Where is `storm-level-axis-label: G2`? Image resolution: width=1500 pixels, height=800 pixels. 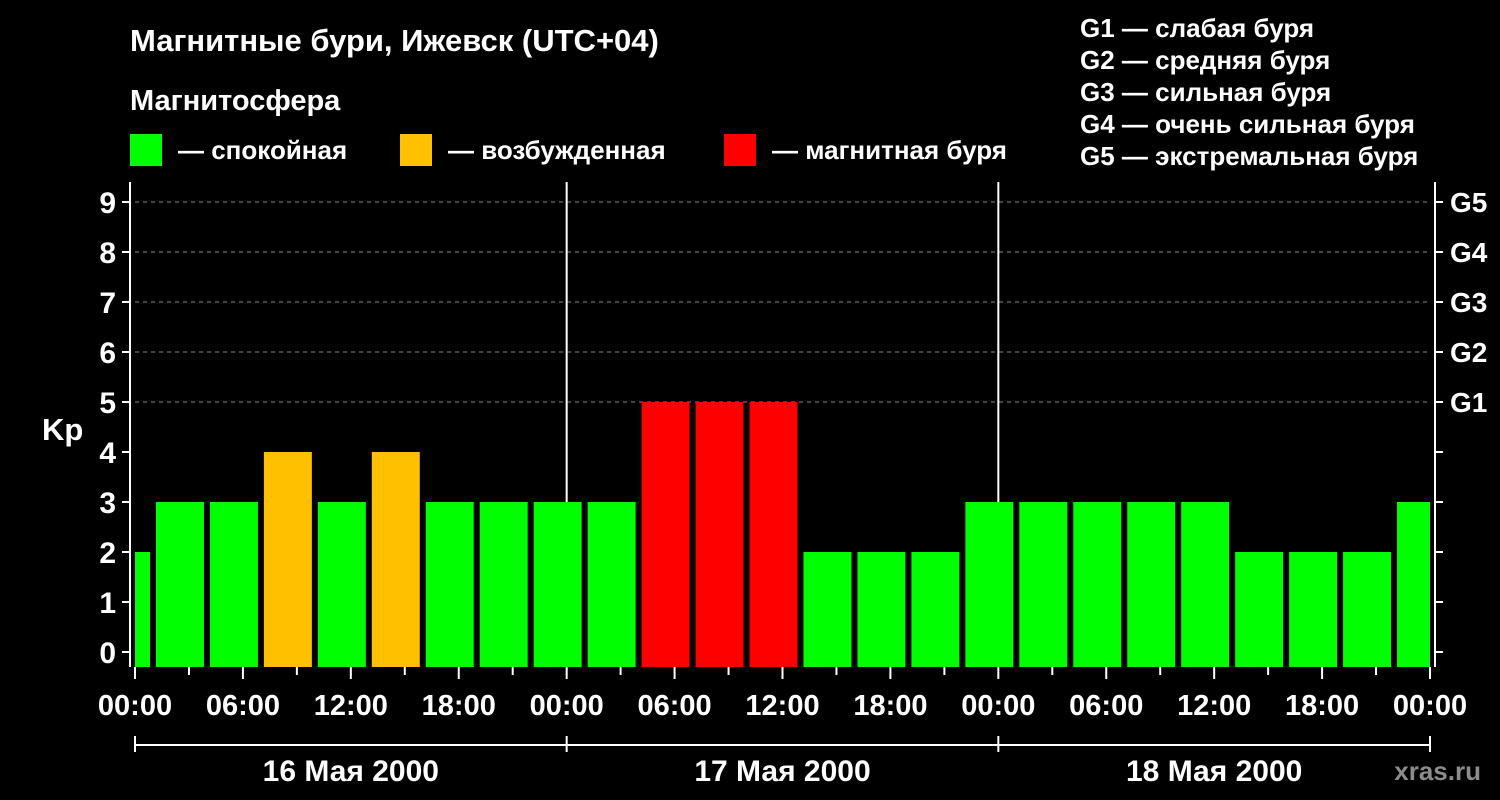
storm-level-axis-label: G2 is located at coordinates (1468, 352).